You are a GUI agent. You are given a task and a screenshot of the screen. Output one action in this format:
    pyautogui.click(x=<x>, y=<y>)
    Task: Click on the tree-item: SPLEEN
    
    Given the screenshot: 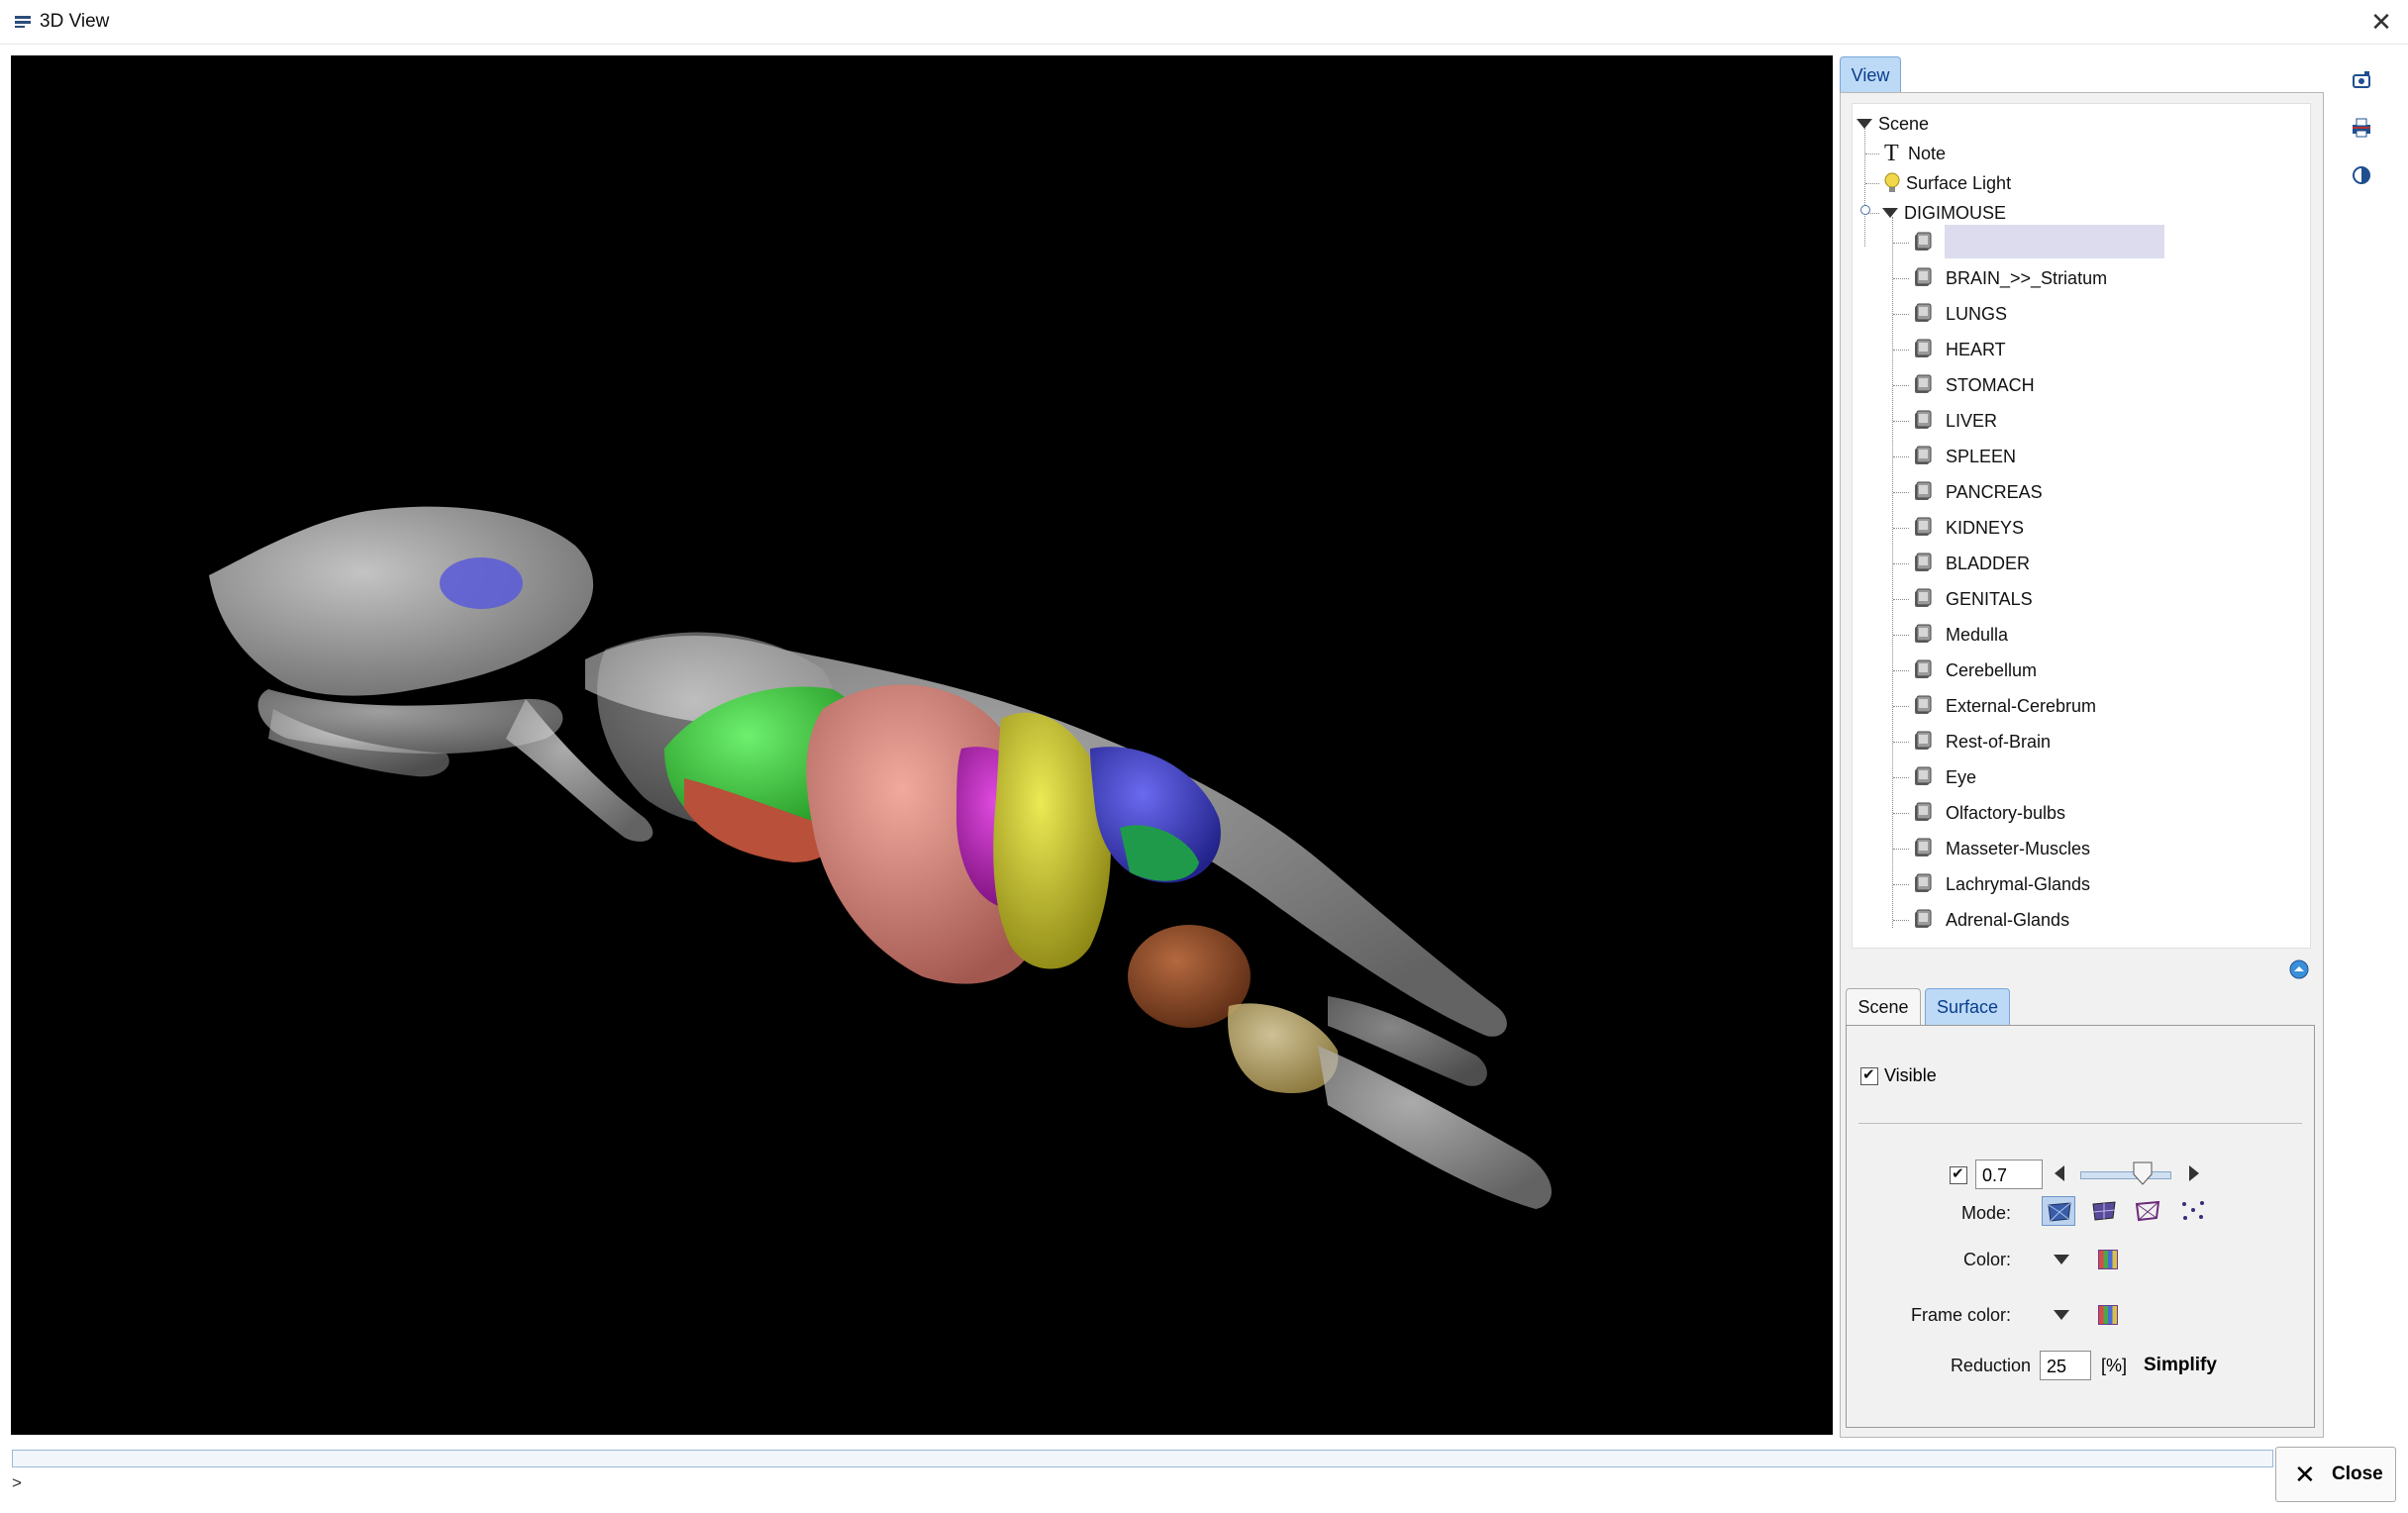 What is the action you would take?
    pyautogui.click(x=2070, y=457)
    